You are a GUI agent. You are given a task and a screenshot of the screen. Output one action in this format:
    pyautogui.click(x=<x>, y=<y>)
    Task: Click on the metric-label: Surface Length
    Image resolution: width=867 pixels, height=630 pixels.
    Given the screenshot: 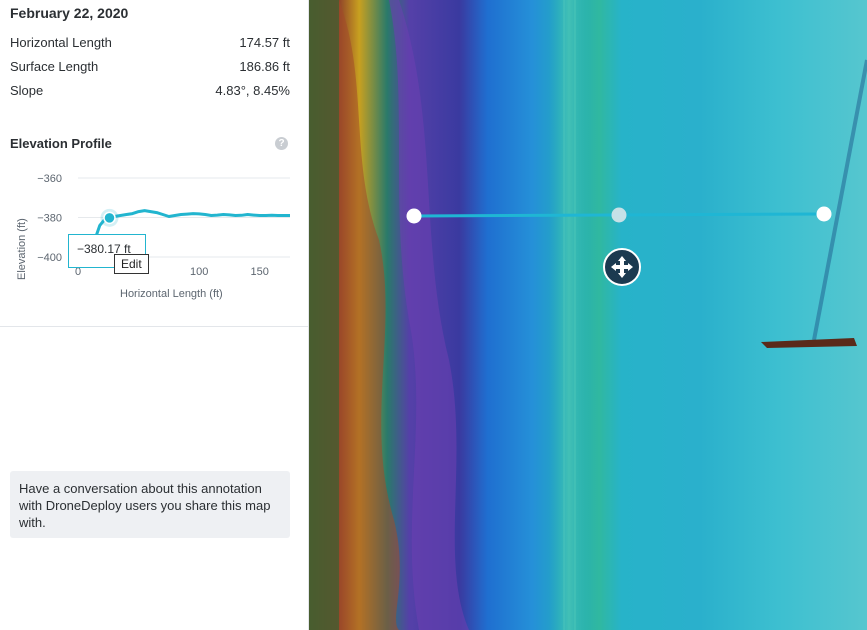 What is the action you would take?
    pyautogui.click(x=54, y=66)
    